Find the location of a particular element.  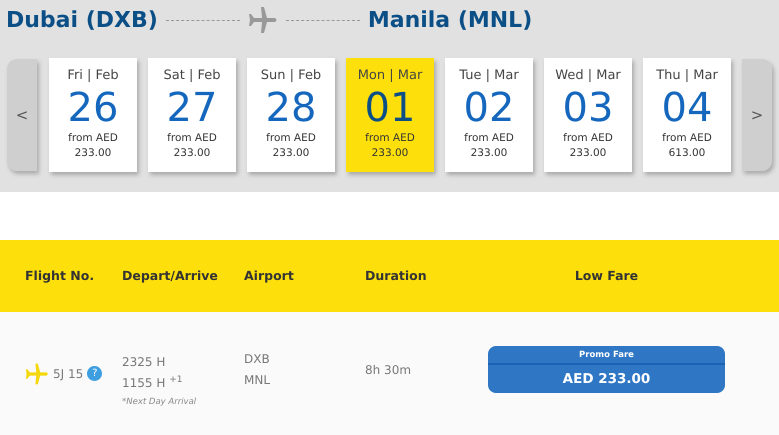

date-card: Sun | Feb 28 from AED 233.00 is located at coordinates (291, 115).